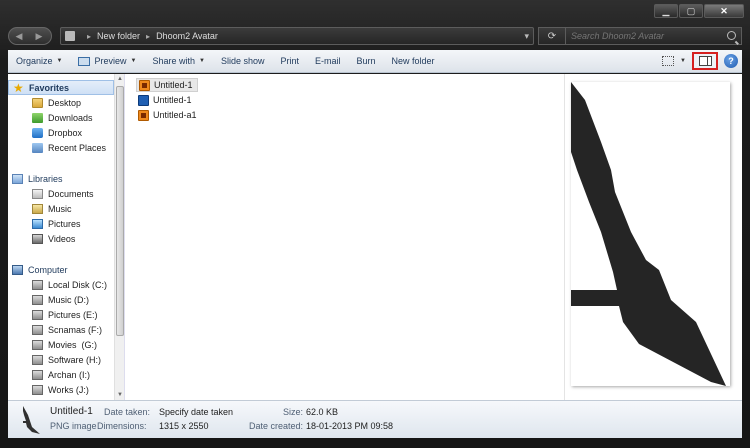  What do you see at coordinates (187, 36) in the screenshot?
I see `breadcrumb-dhoom2-avatar: Dhoom2 Avatar` at bounding box center [187, 36].